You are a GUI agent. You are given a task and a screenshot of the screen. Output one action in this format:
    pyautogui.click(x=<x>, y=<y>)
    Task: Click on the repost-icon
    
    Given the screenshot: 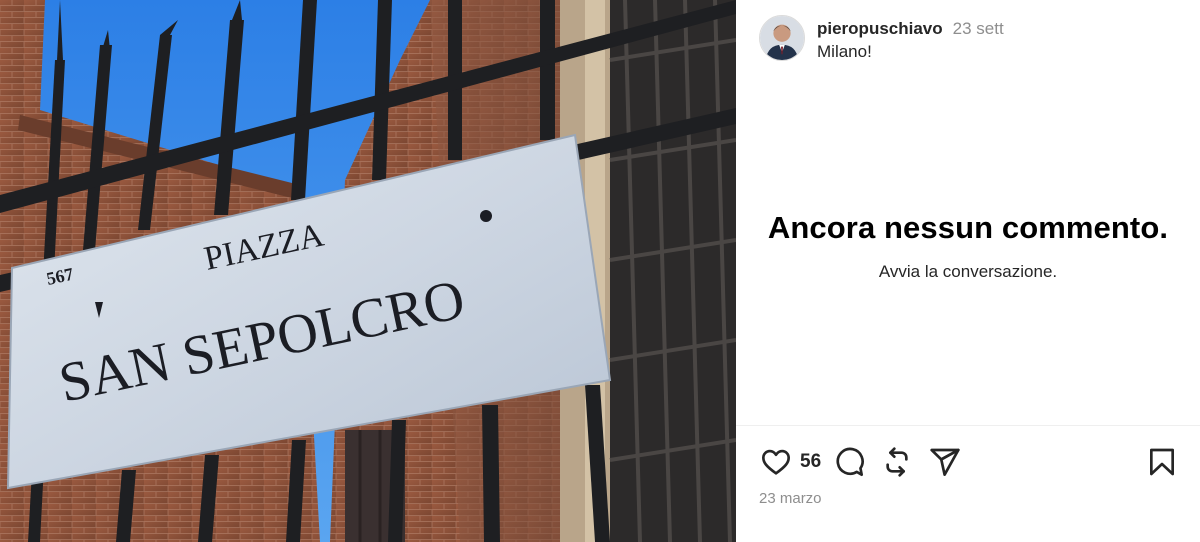 What is the action you would take?
    pyautogui.click(x=897, y=462)
    